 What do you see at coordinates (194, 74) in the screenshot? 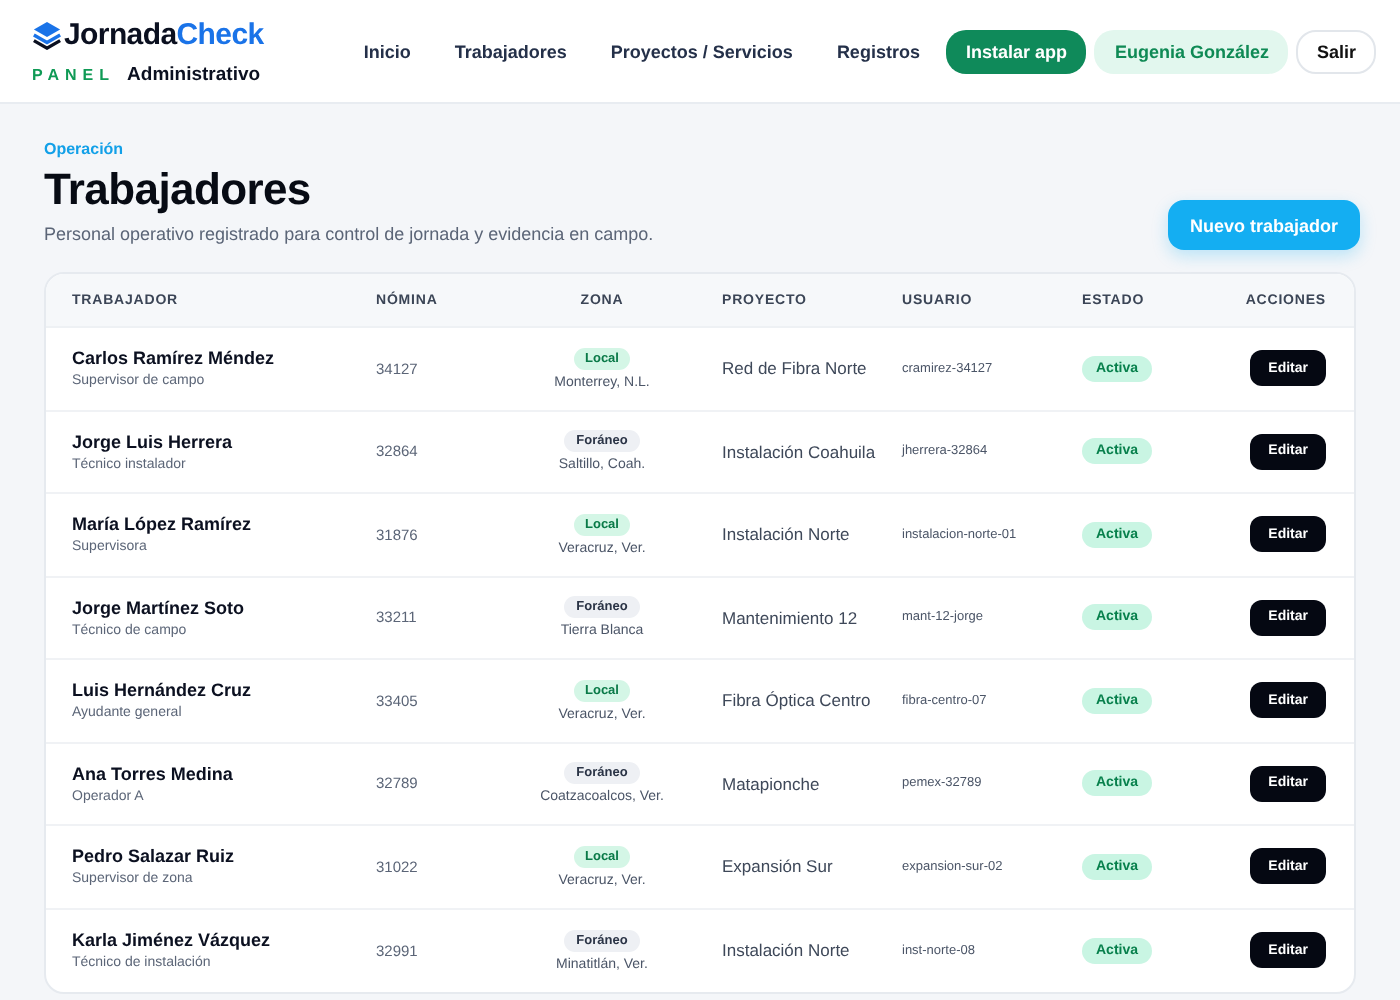
I see `panel-subtitle: Administrativo` at bounding box center [194, 74].